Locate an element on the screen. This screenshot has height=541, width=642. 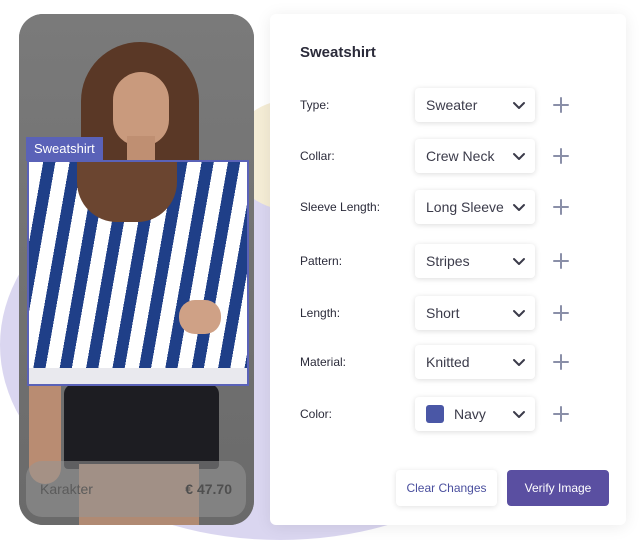
select-value: Sweater is located at coordinates (452, 105).